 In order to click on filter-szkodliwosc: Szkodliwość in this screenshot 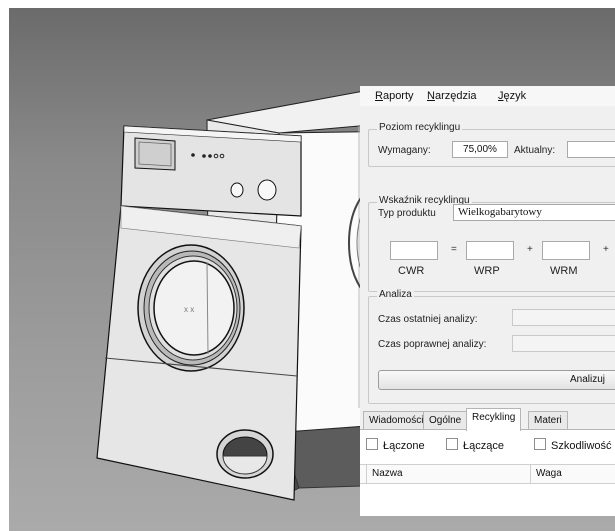, I will do `click(573, 445)`.